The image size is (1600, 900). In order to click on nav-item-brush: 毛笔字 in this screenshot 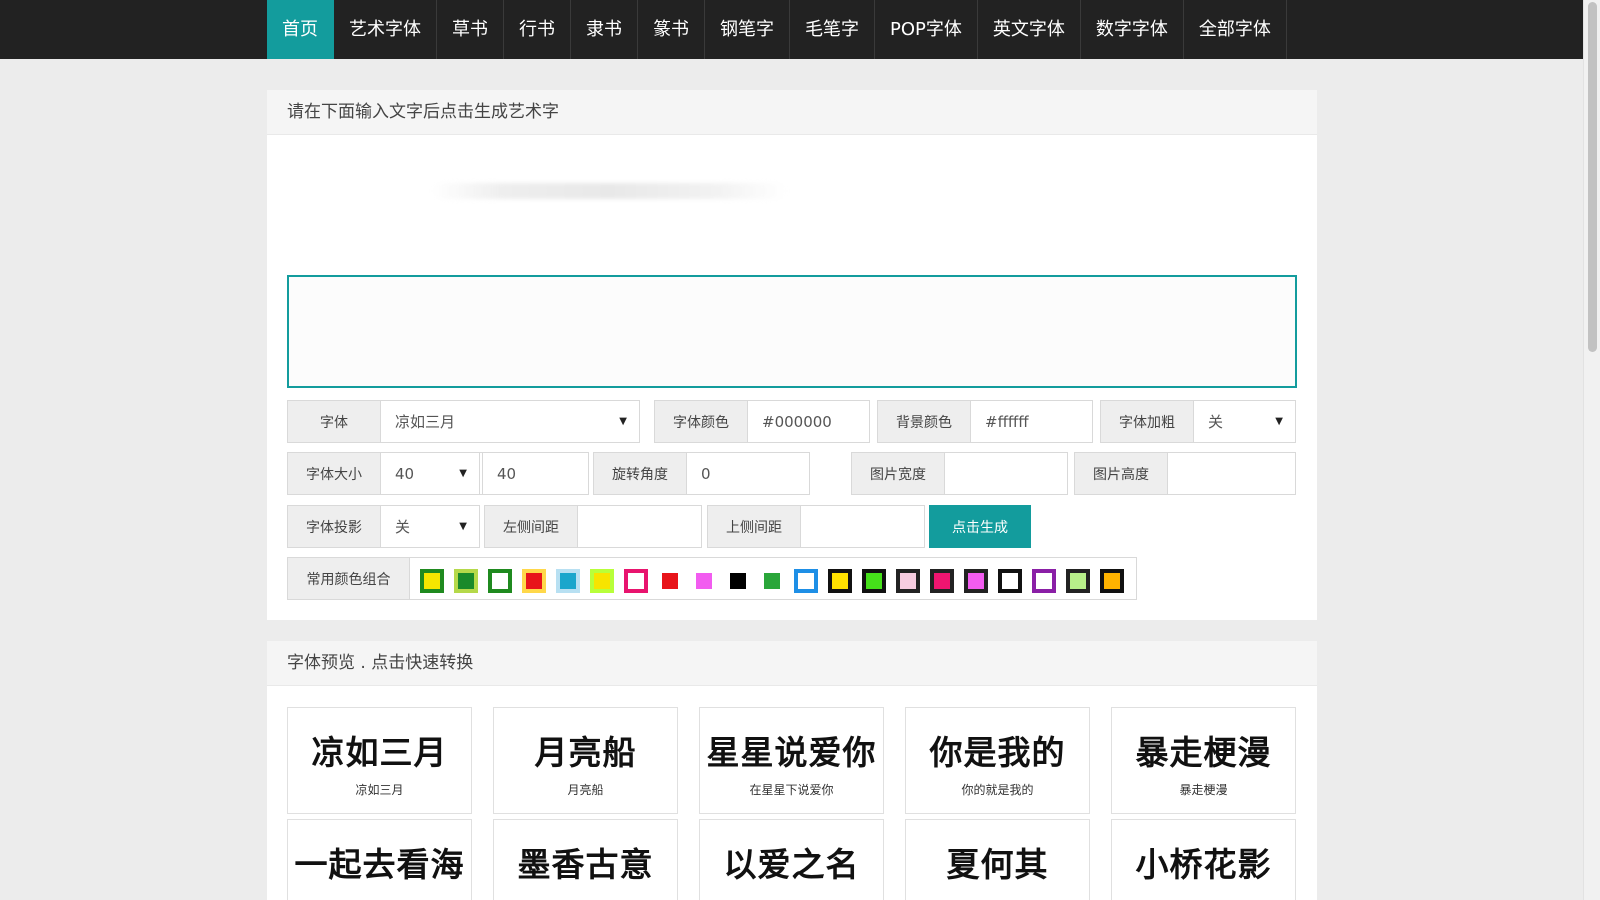, I will do `click(832, 29)`.